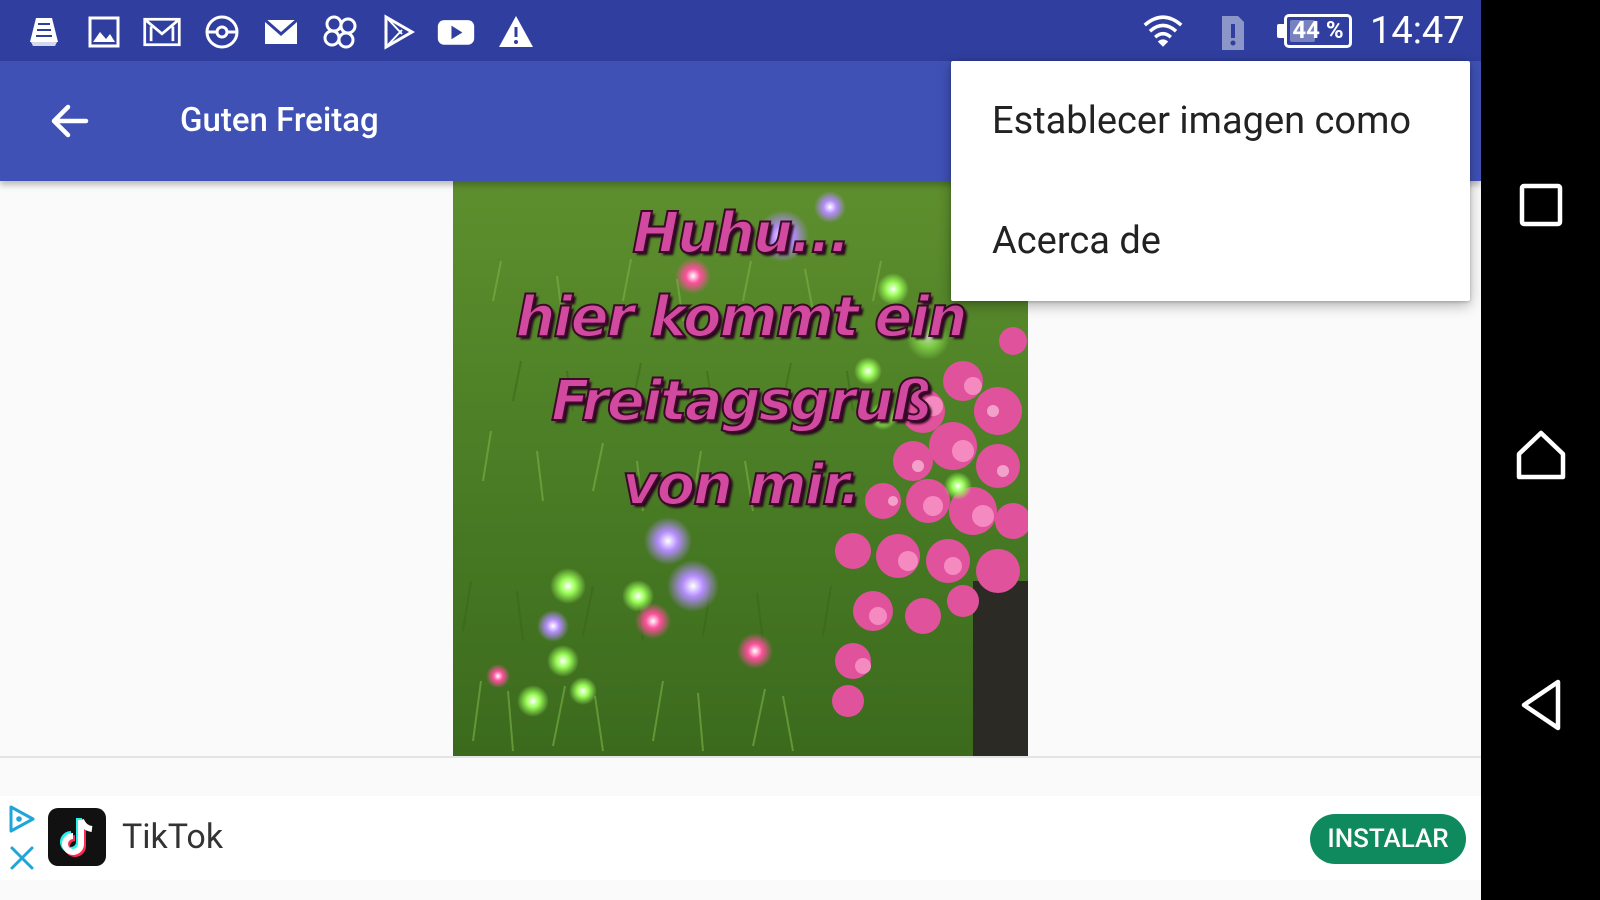 The height and width of the screenshot is (900, 1600). I want to click on home-button, so click(1541, 455).